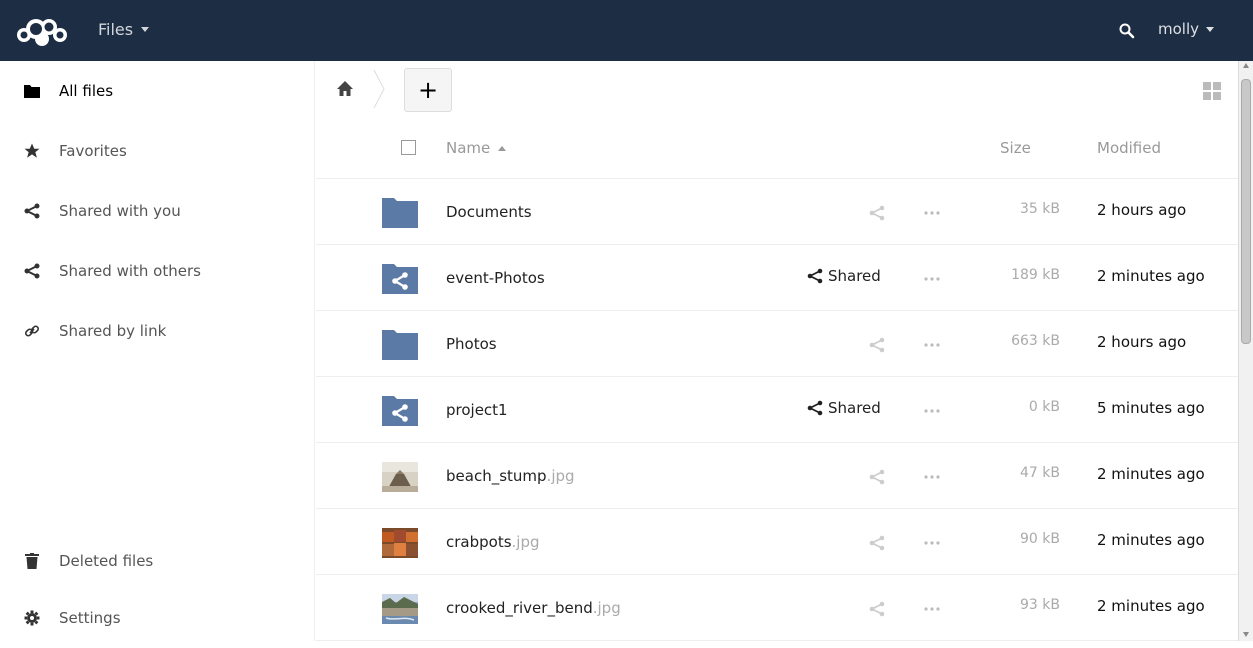 This screenshot has height=648, width=1253. Describe the element at coordinates (1127, 31) in the screenshot. I see `search-icon` at that location.